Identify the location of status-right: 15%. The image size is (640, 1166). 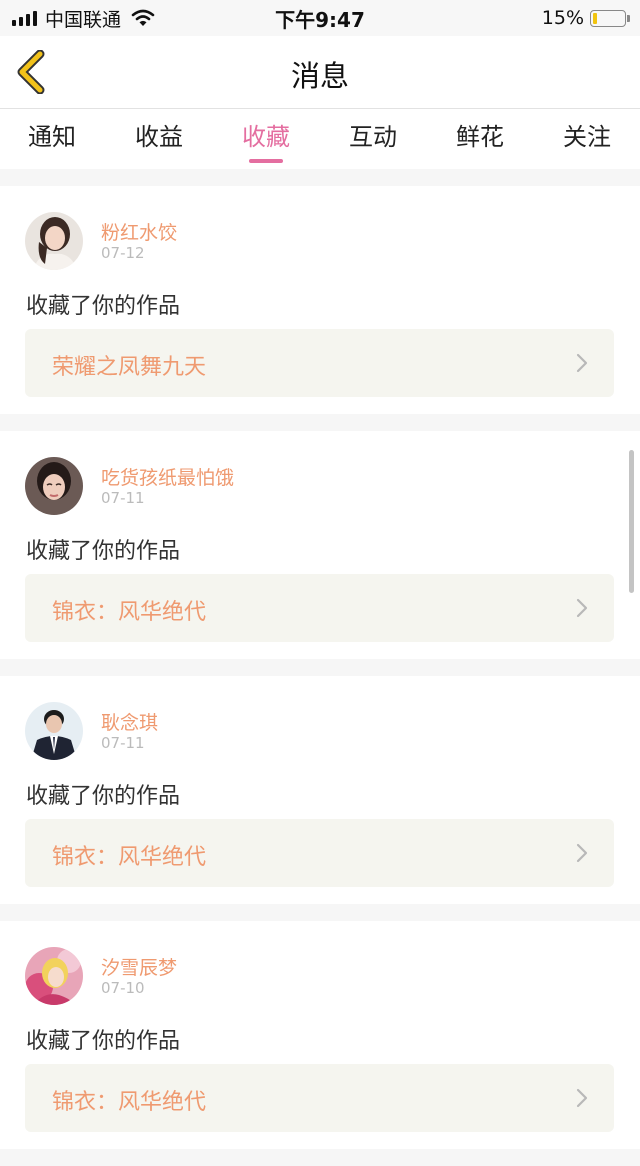
(586, 18).